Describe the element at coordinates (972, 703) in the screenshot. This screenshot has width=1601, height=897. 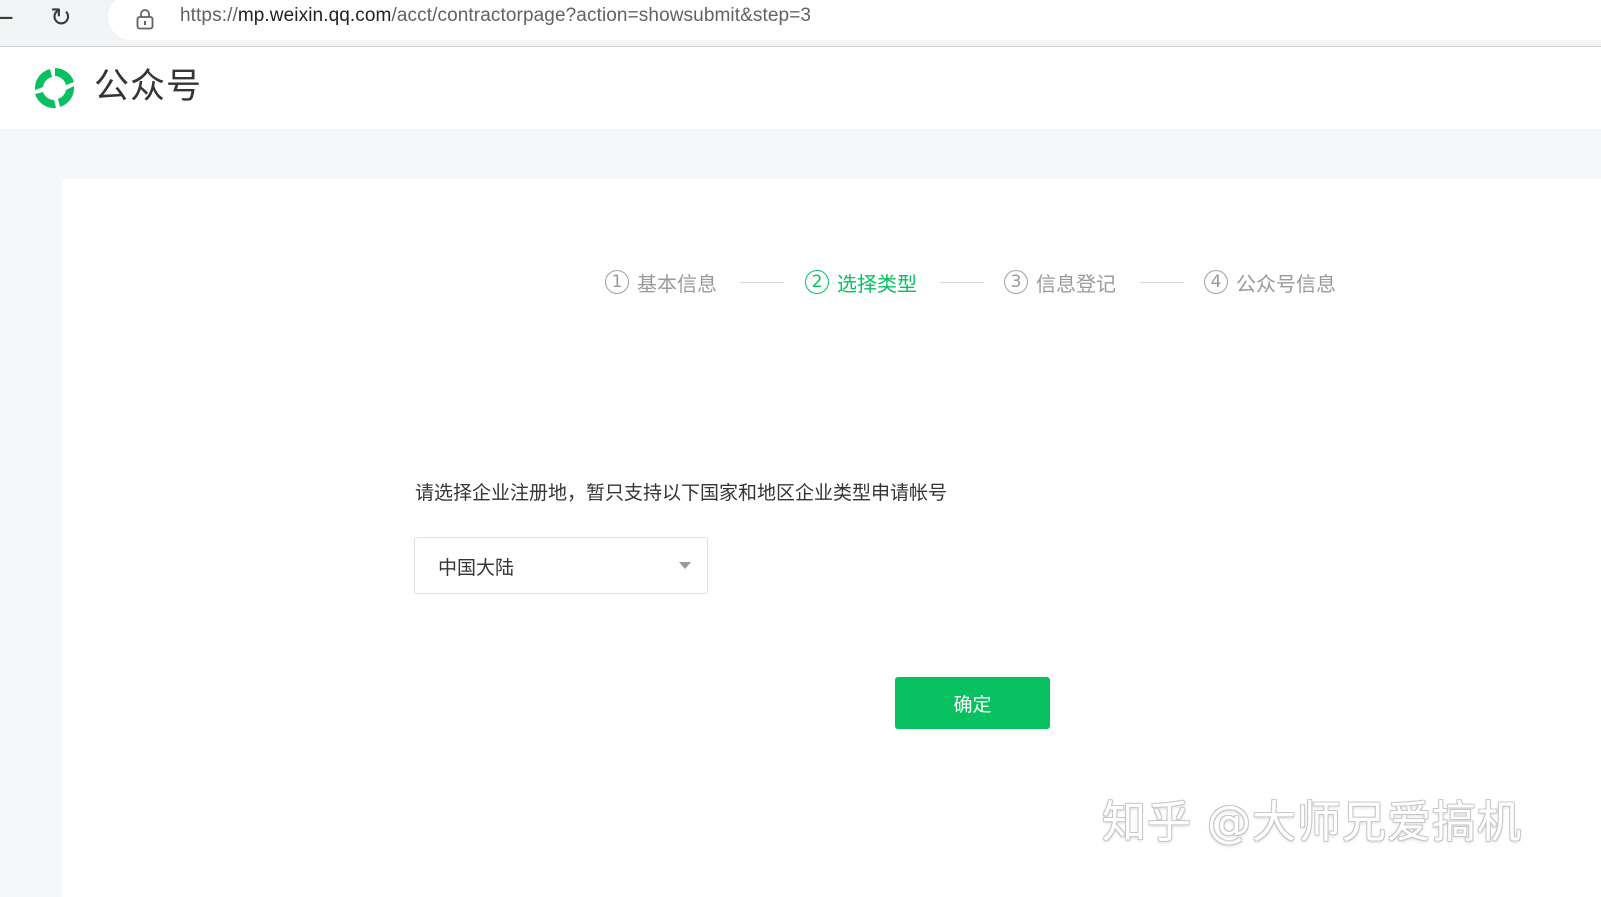
I see `confirm-button: 确定` at that location.